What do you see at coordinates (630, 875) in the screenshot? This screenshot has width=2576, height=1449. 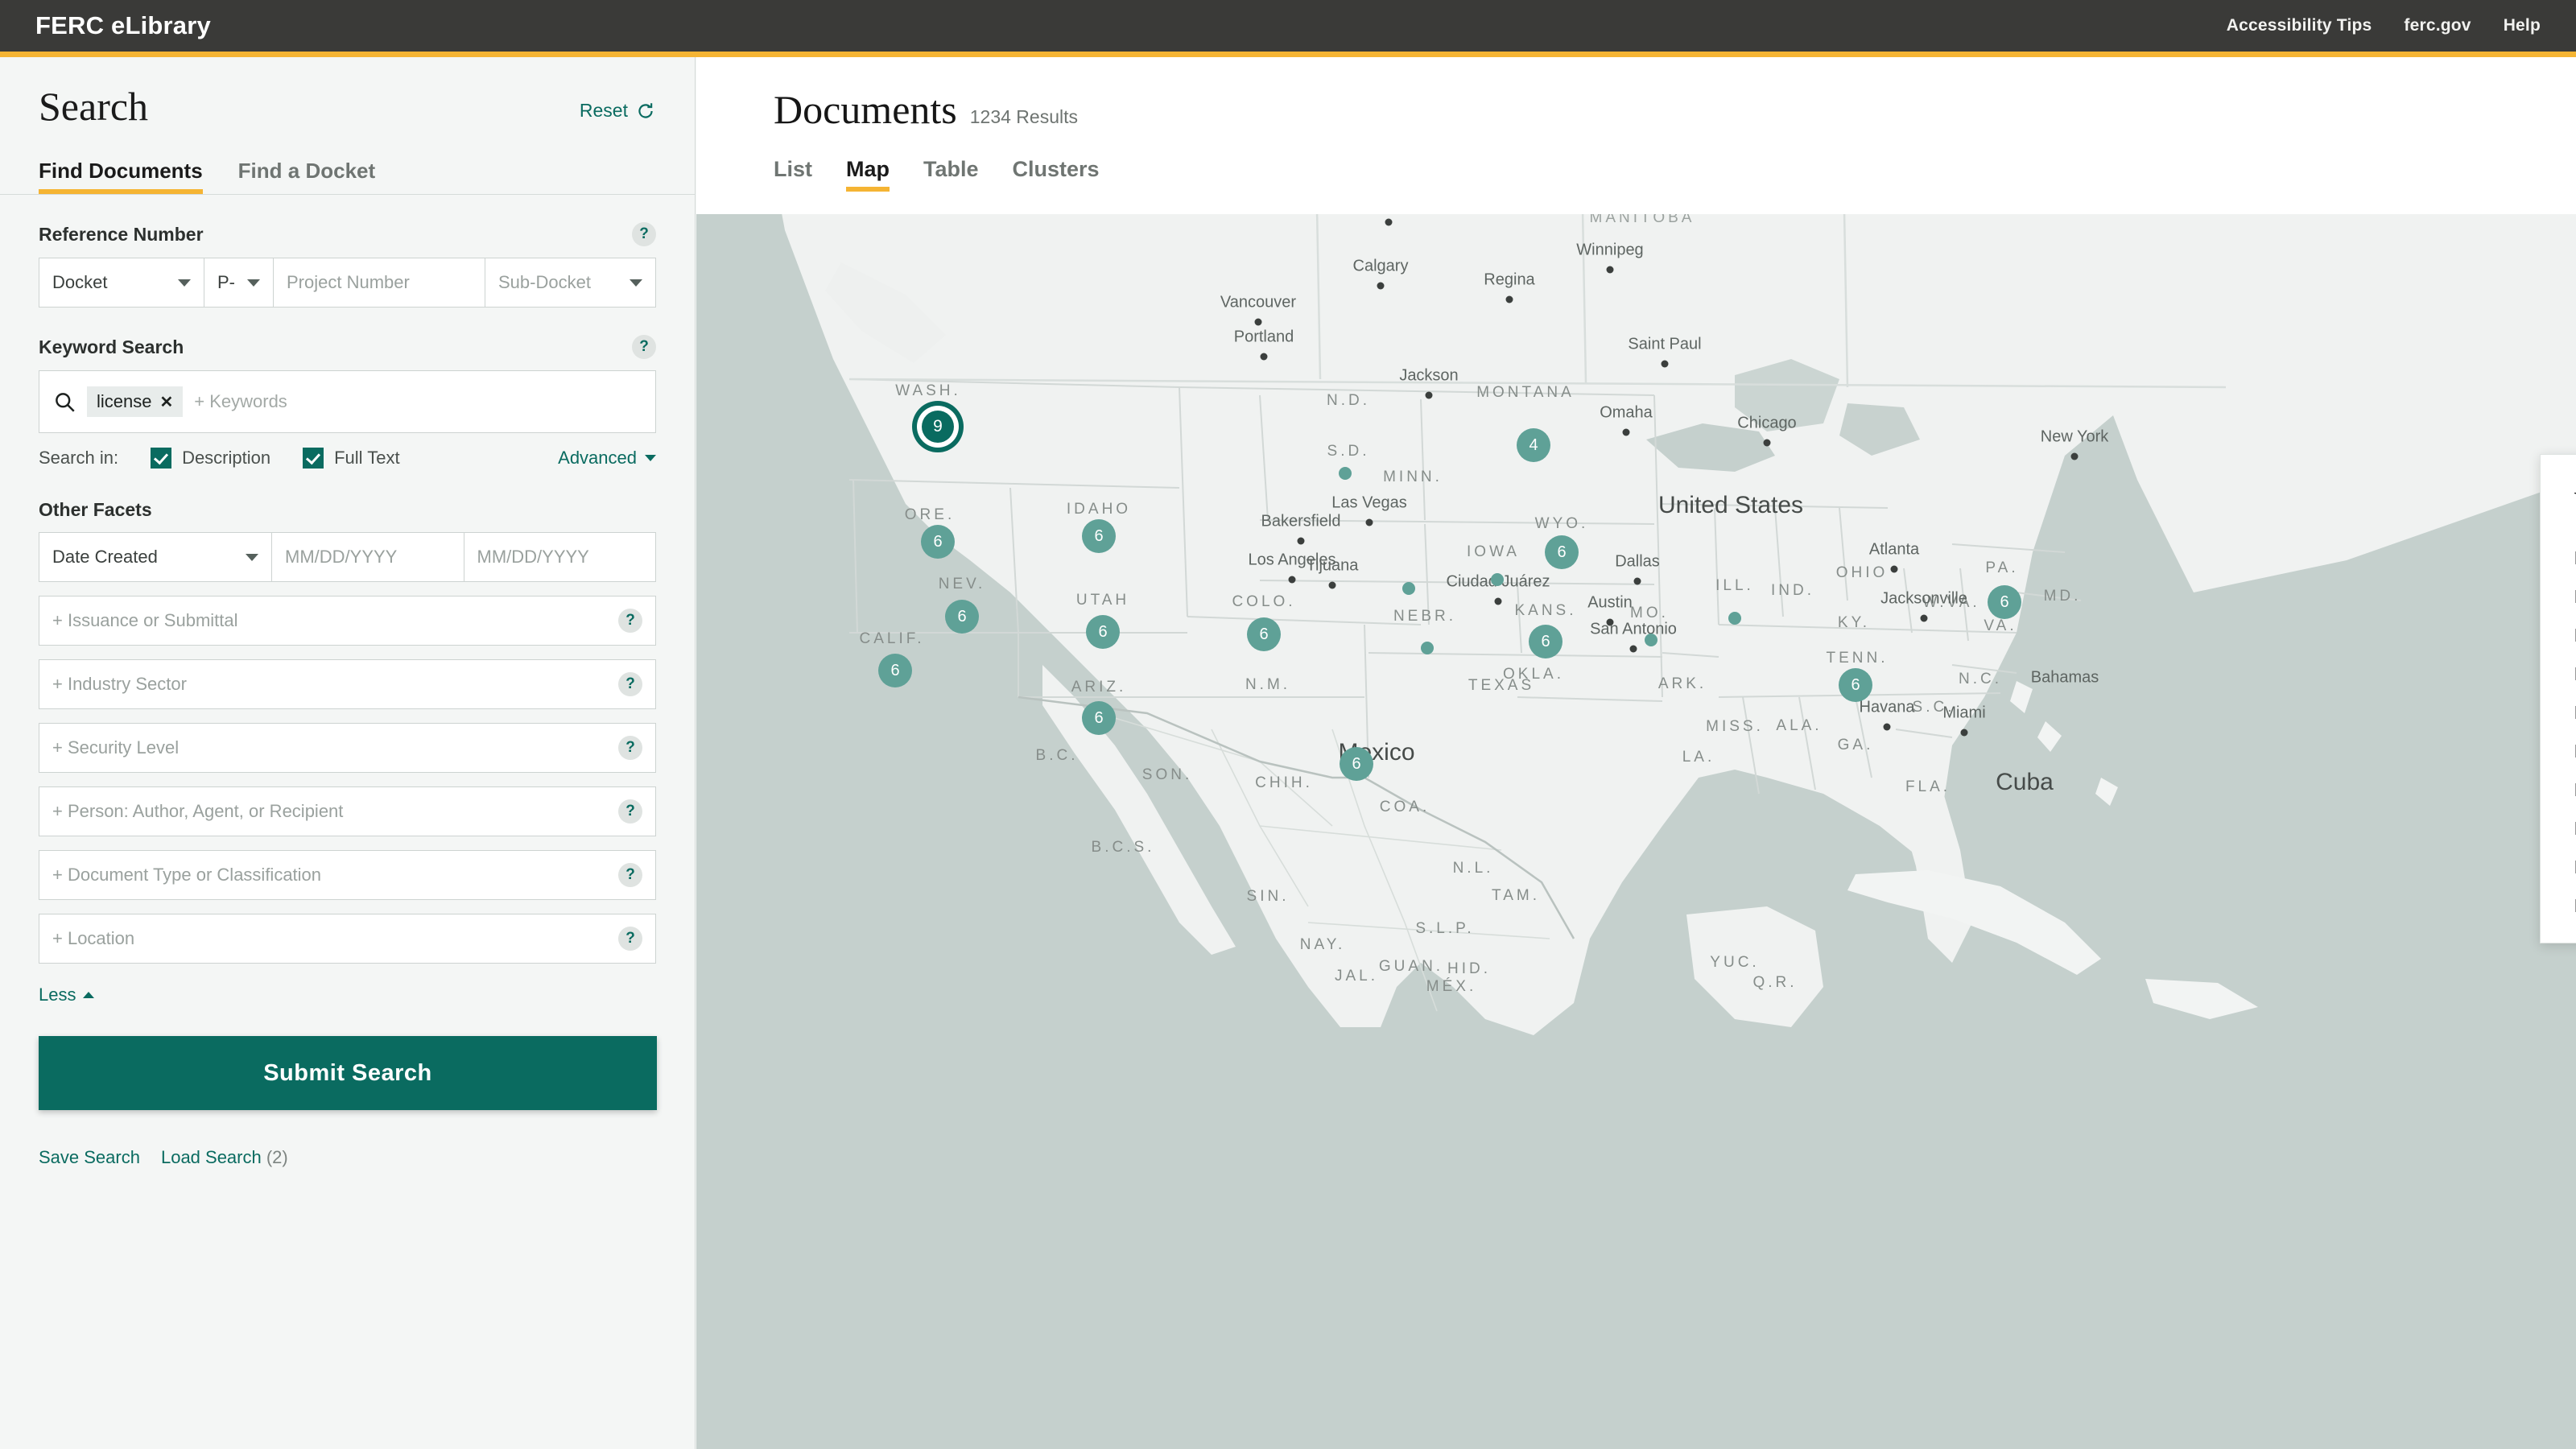 I see `help-icon-document-type: ?` at bounding box center [630, 875].